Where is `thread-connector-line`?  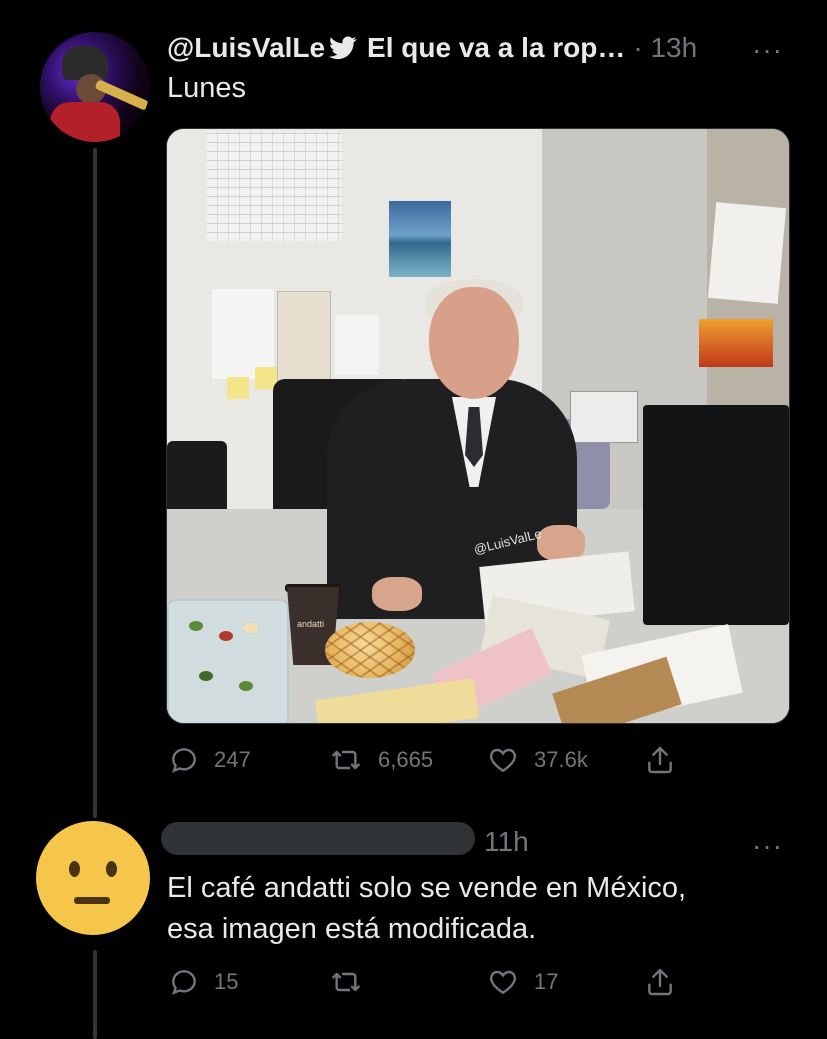 thread-connector-line is located at coordinates (95, 483).